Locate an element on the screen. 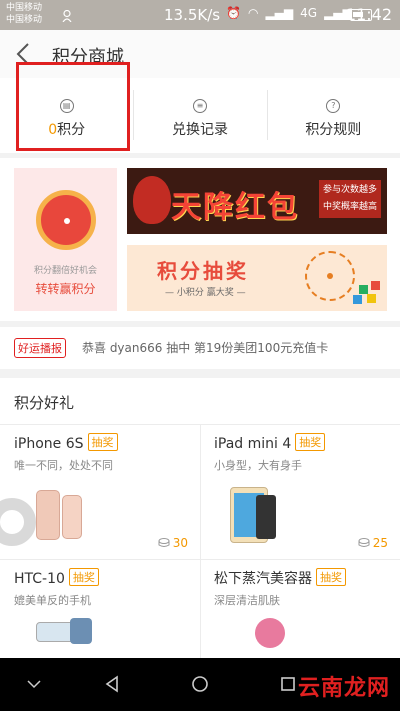 This screenshot has height=711, width=400. section-heading: 积分好礼 is located at coordinates (44, 403).